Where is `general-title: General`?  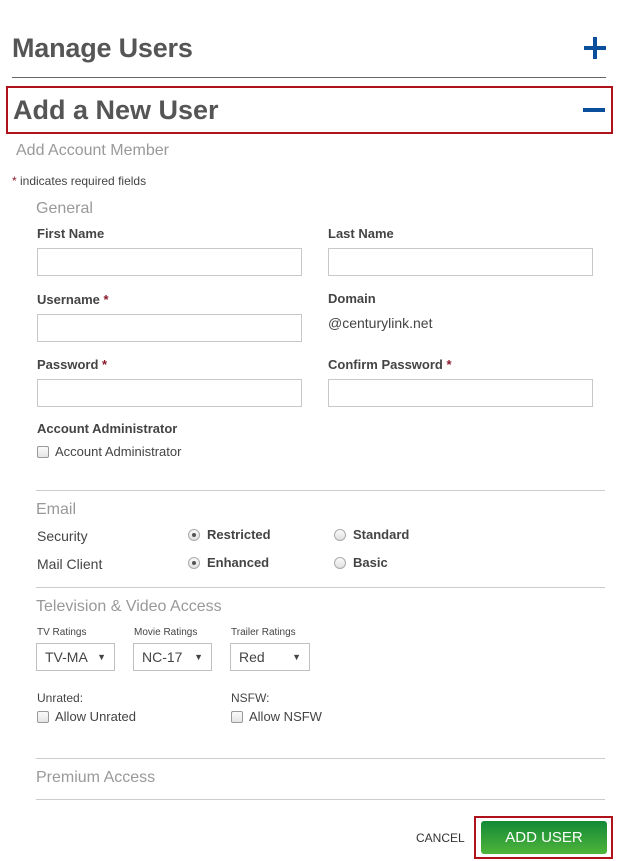 general-title: General is located at coordinates (64, 208).